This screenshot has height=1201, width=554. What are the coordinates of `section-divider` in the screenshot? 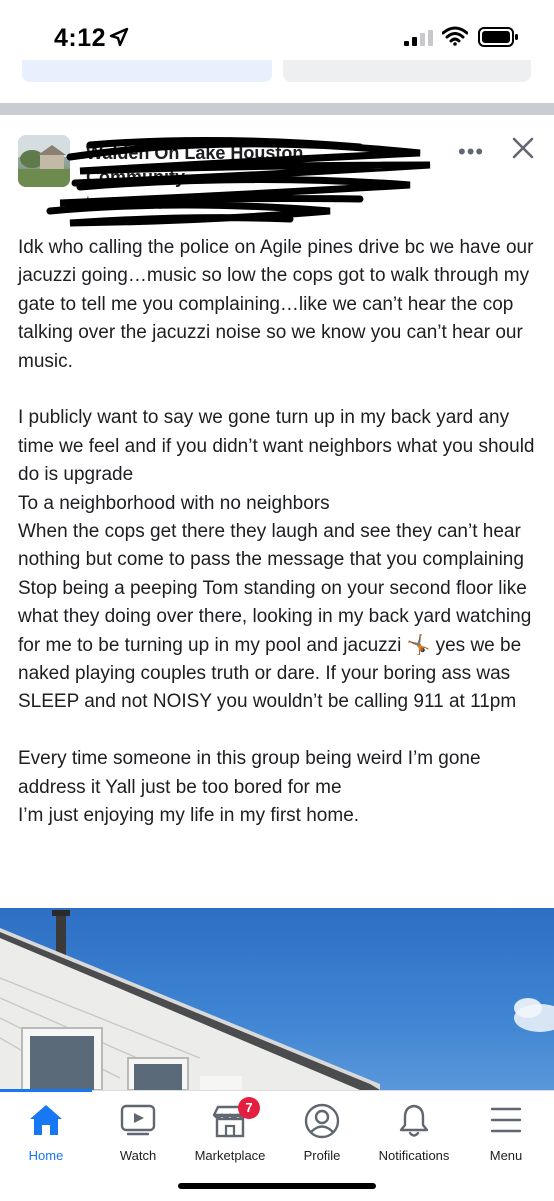 It's located at (277, 109).